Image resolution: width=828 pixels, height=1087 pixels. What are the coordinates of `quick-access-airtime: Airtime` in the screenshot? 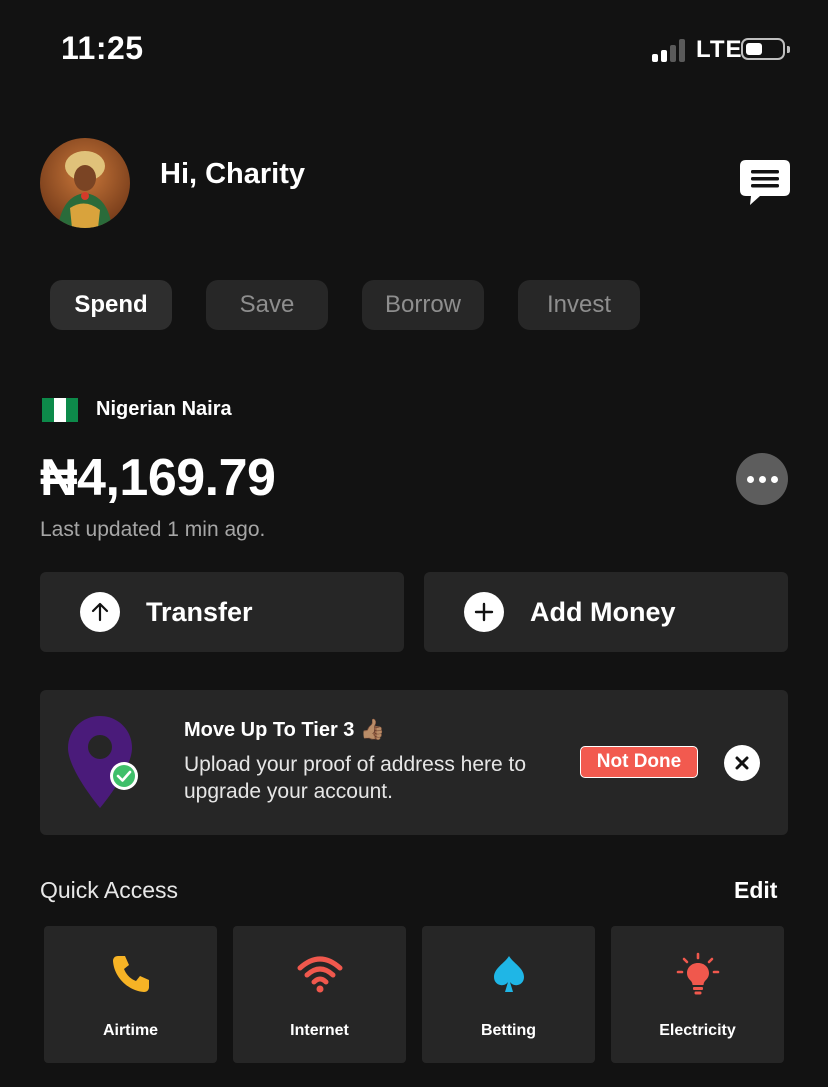 It's located at (130, 994).